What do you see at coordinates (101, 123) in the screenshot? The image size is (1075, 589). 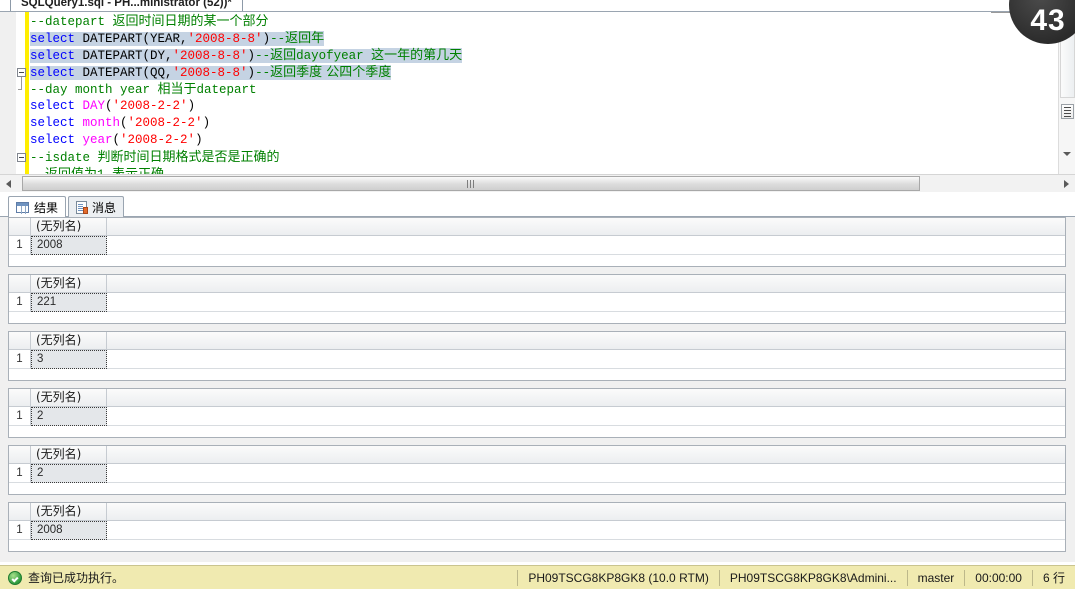 I see `code-token: month` at bounding box center [101, 123].